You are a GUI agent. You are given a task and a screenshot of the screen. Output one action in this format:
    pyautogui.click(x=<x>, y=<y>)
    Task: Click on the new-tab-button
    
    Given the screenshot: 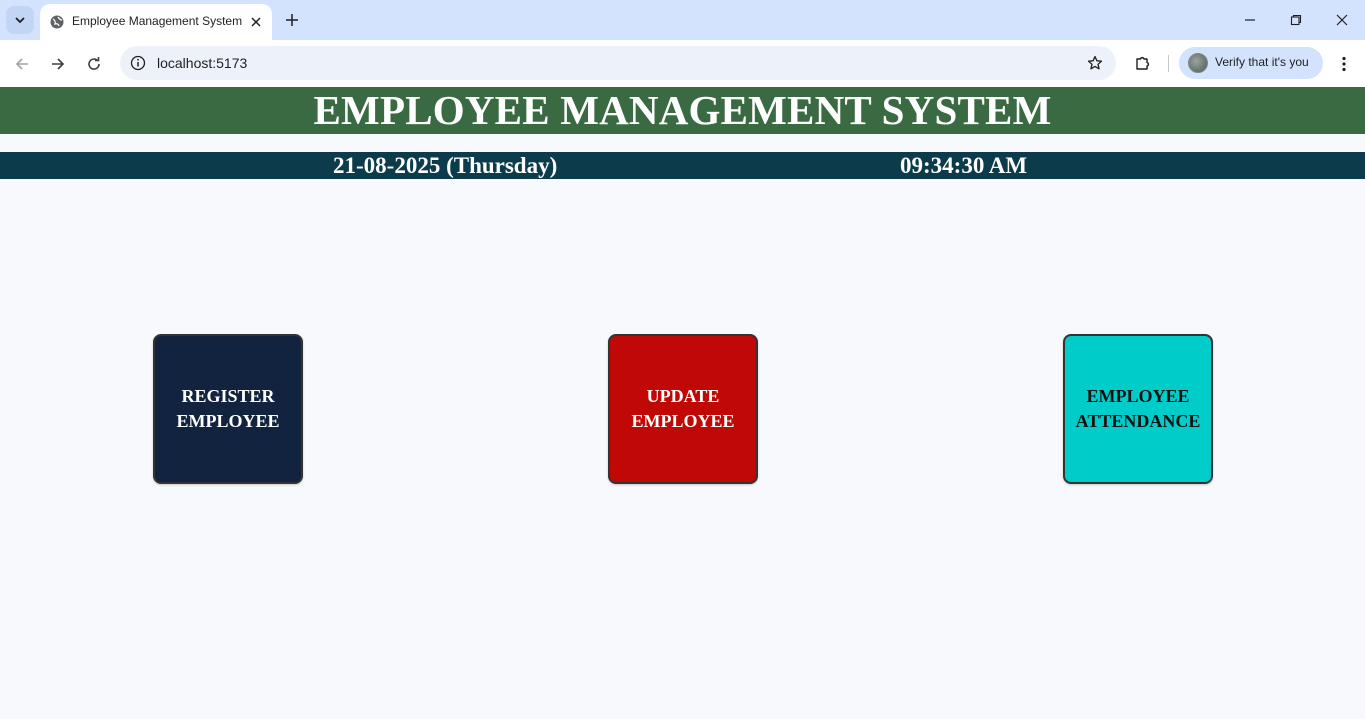 What is the action you would take?
    pyautogui.click(x=292, y=20)
    